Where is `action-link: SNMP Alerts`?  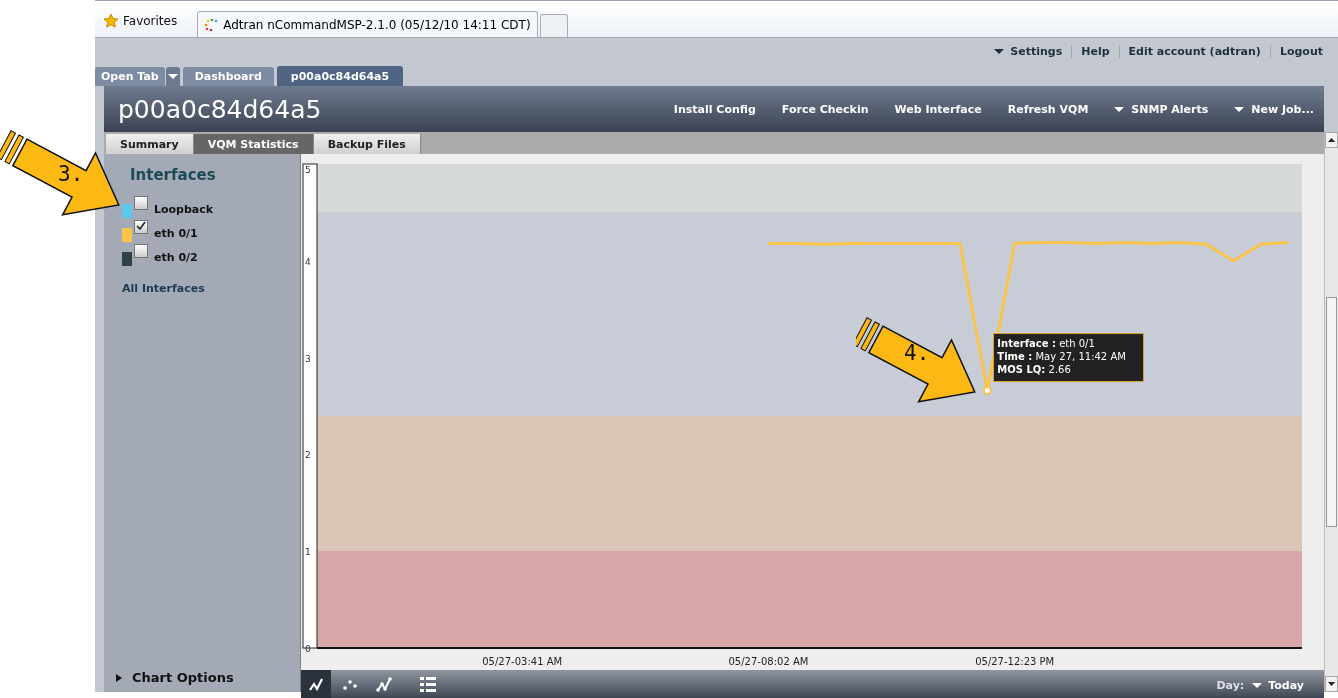
action-link: SNMP Alerts is located at coordinates (1161, 109).